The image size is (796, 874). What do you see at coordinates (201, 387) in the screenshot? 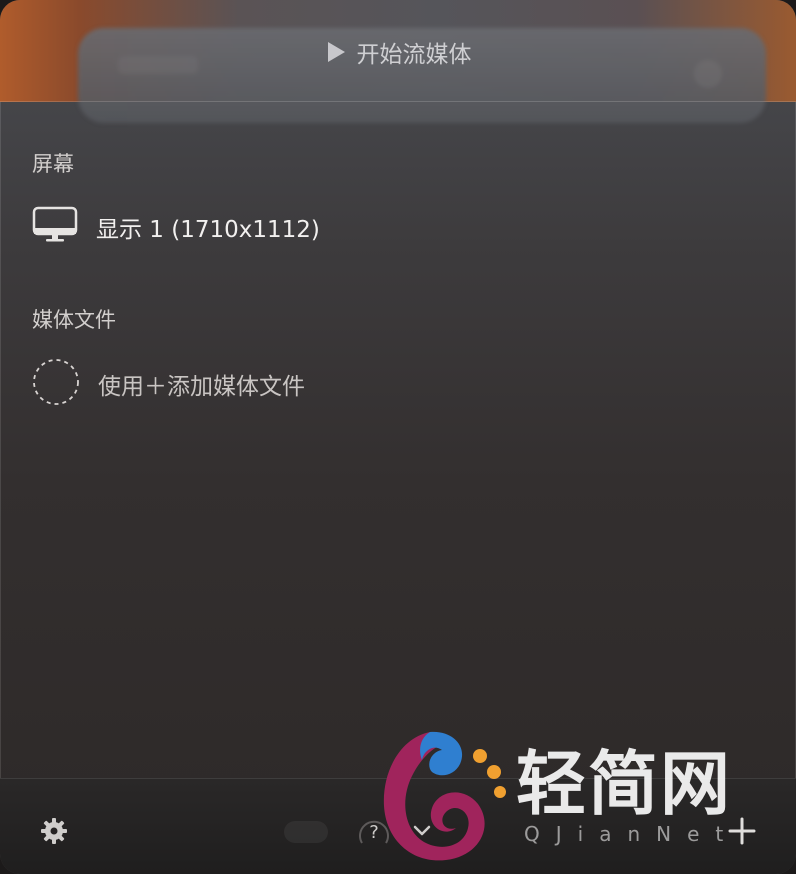
I see `media-files-hint-label: 使用＋添加媒体文件` at bounding box center [201, 387].